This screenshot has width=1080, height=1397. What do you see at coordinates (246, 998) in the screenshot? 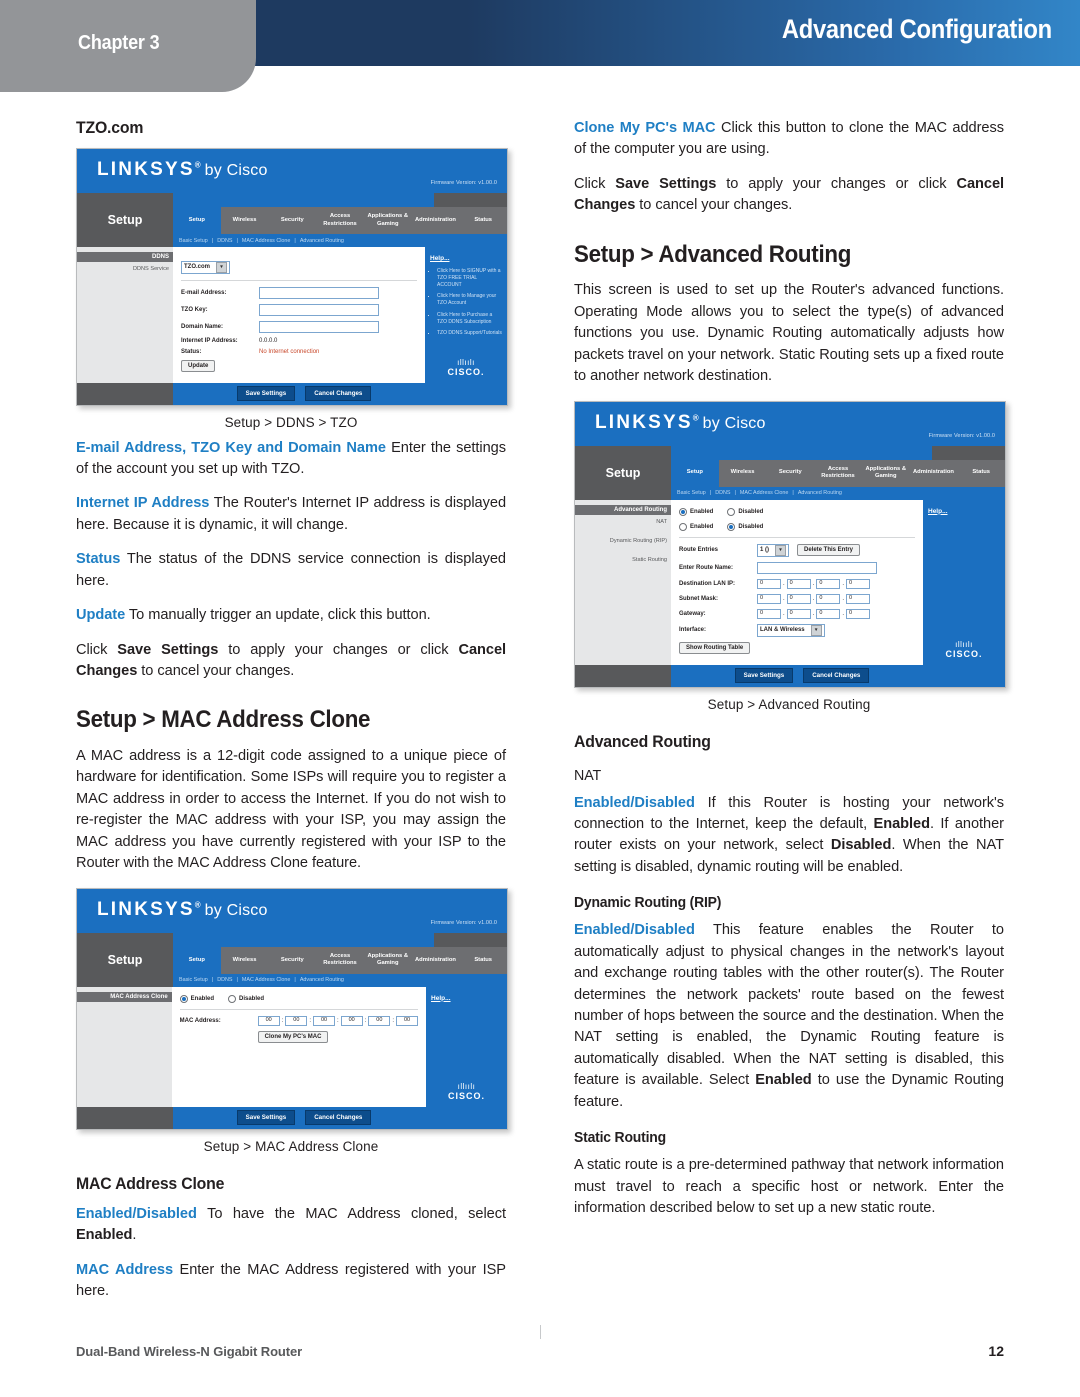
I see `radio-disabled: Disabled` at bounding box center [246, 998].